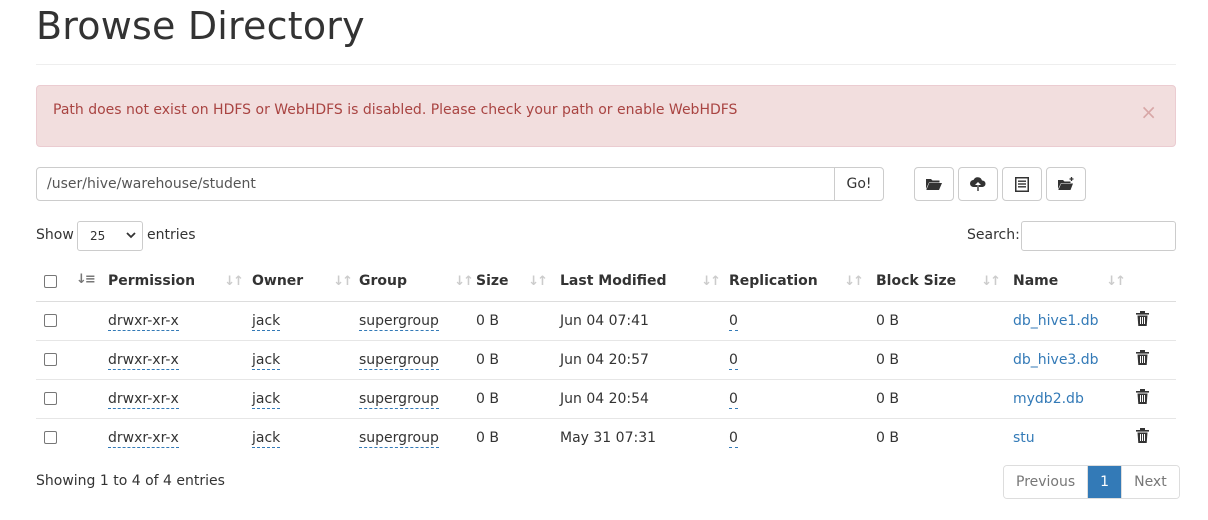 The height and width of the screenshot is (520, 1208). I want to click on col-size: Size ↓↑, so click(518, 282).